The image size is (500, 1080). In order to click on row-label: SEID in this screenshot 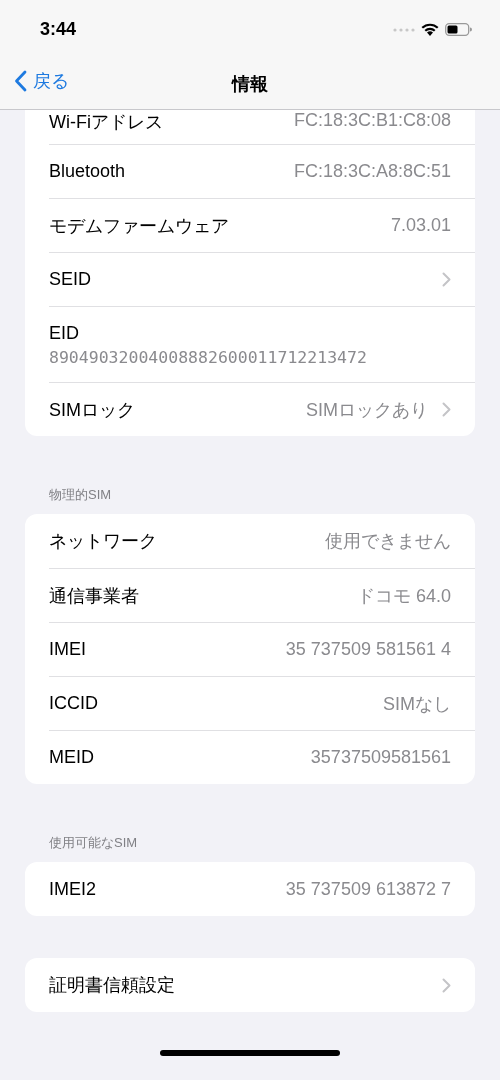, I will do `click(70, 279)`.